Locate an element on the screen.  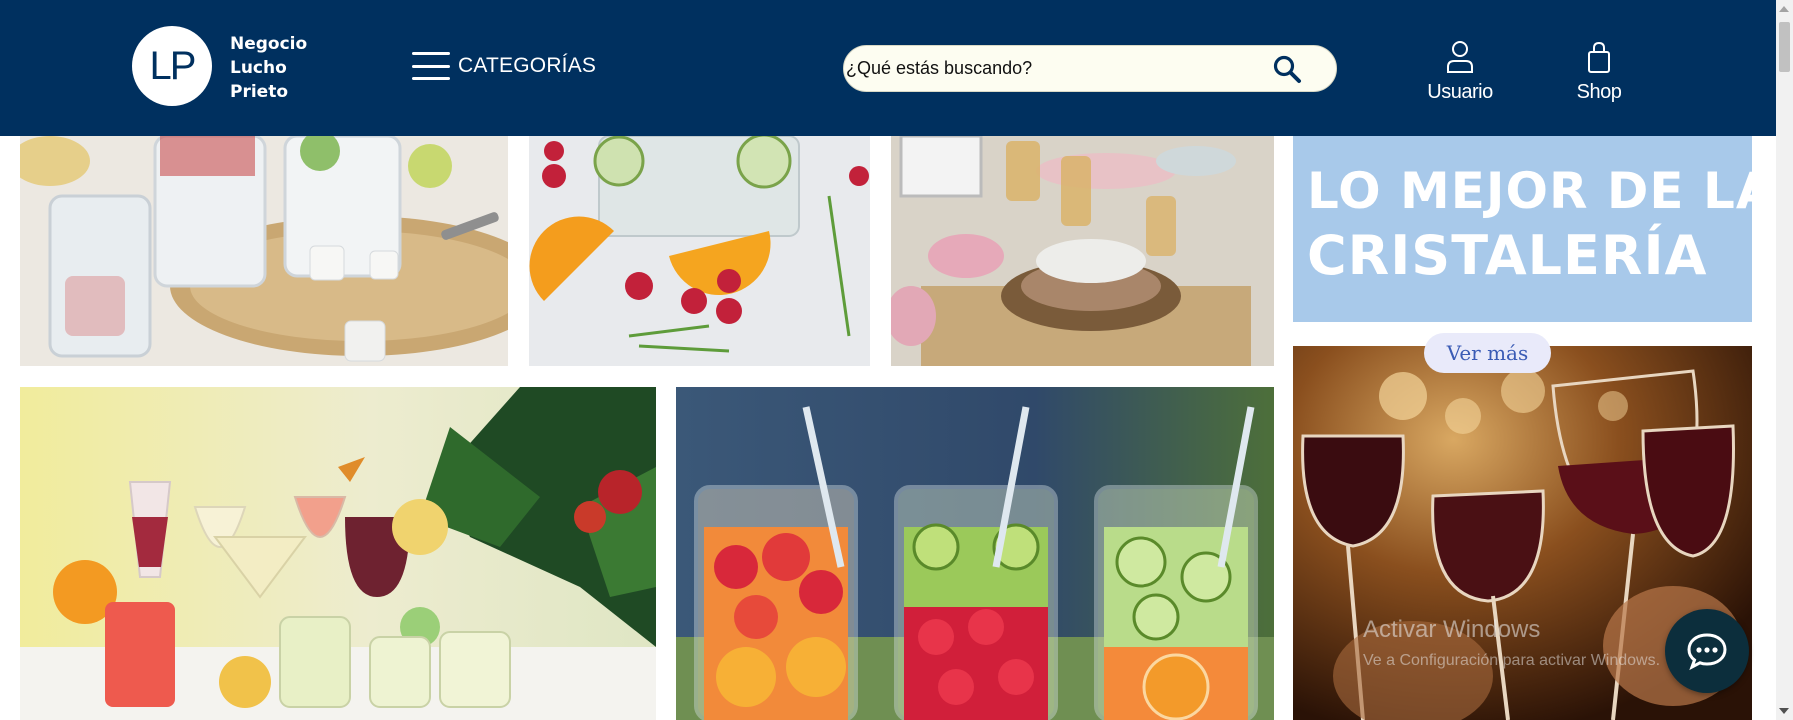
search-bar is located at coordinates (1090, 68).